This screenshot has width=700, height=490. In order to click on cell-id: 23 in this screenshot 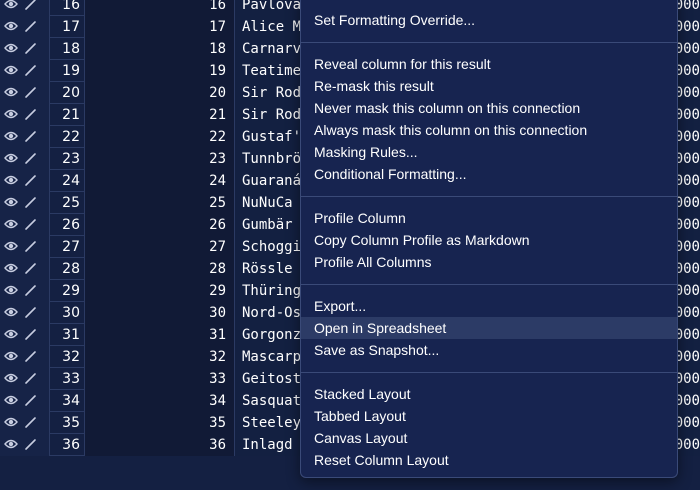, I will do `click(160, 159)`.